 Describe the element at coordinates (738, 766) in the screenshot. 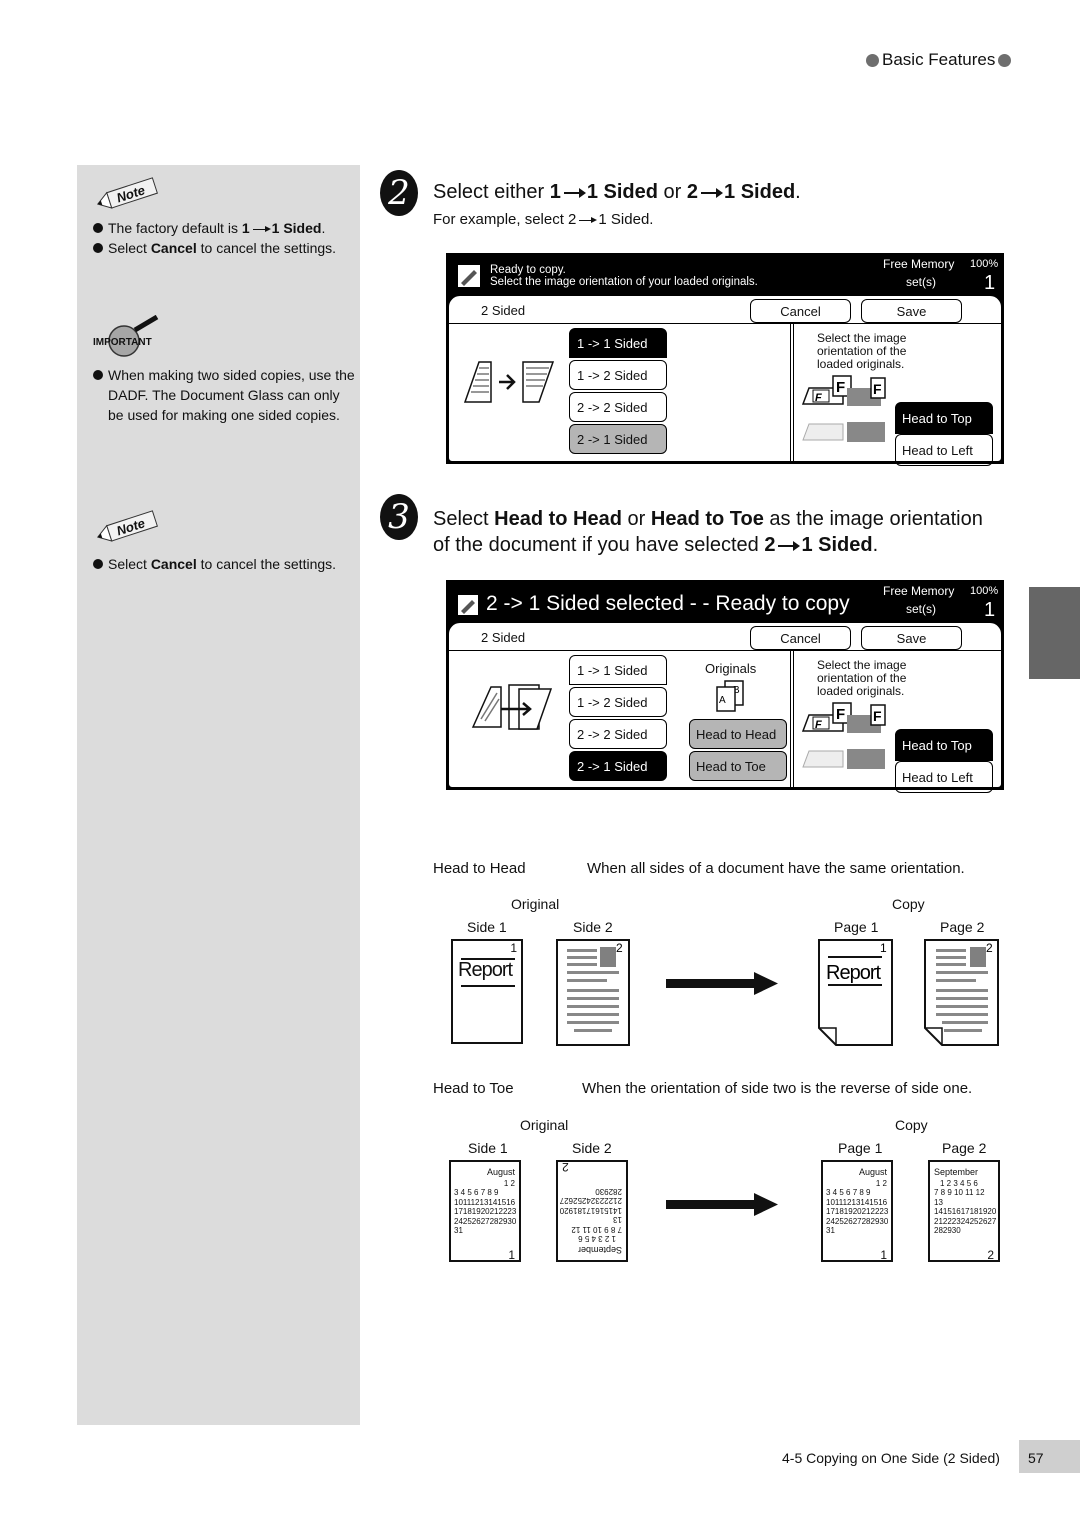

I see `head-to-toe-button: Head to Toe` at that location.